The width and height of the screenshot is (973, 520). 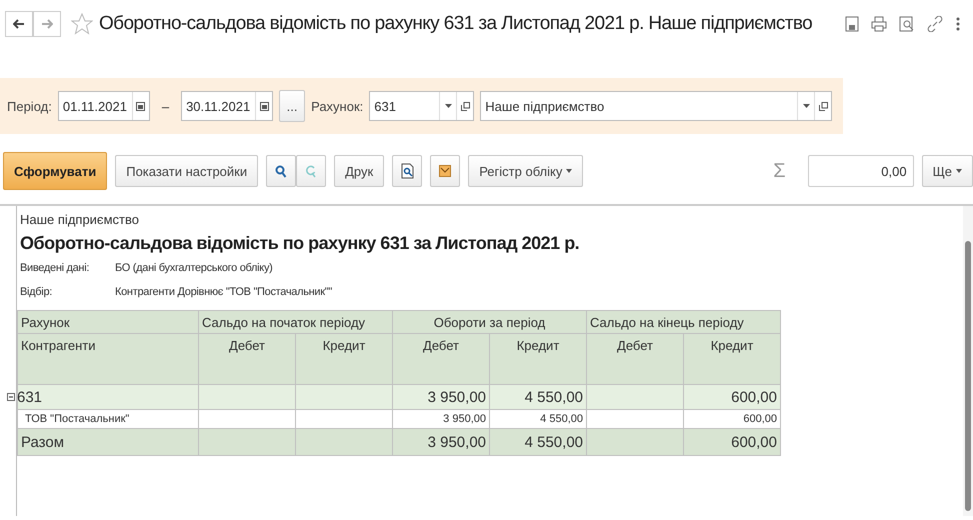 What do you see at coordinates (300, 243) in the screenshot?
I see `report-title: Оборотно-сальдова відомість по рахунку 631 за Листопад 2021 р.` at bounding box center [300, 243].